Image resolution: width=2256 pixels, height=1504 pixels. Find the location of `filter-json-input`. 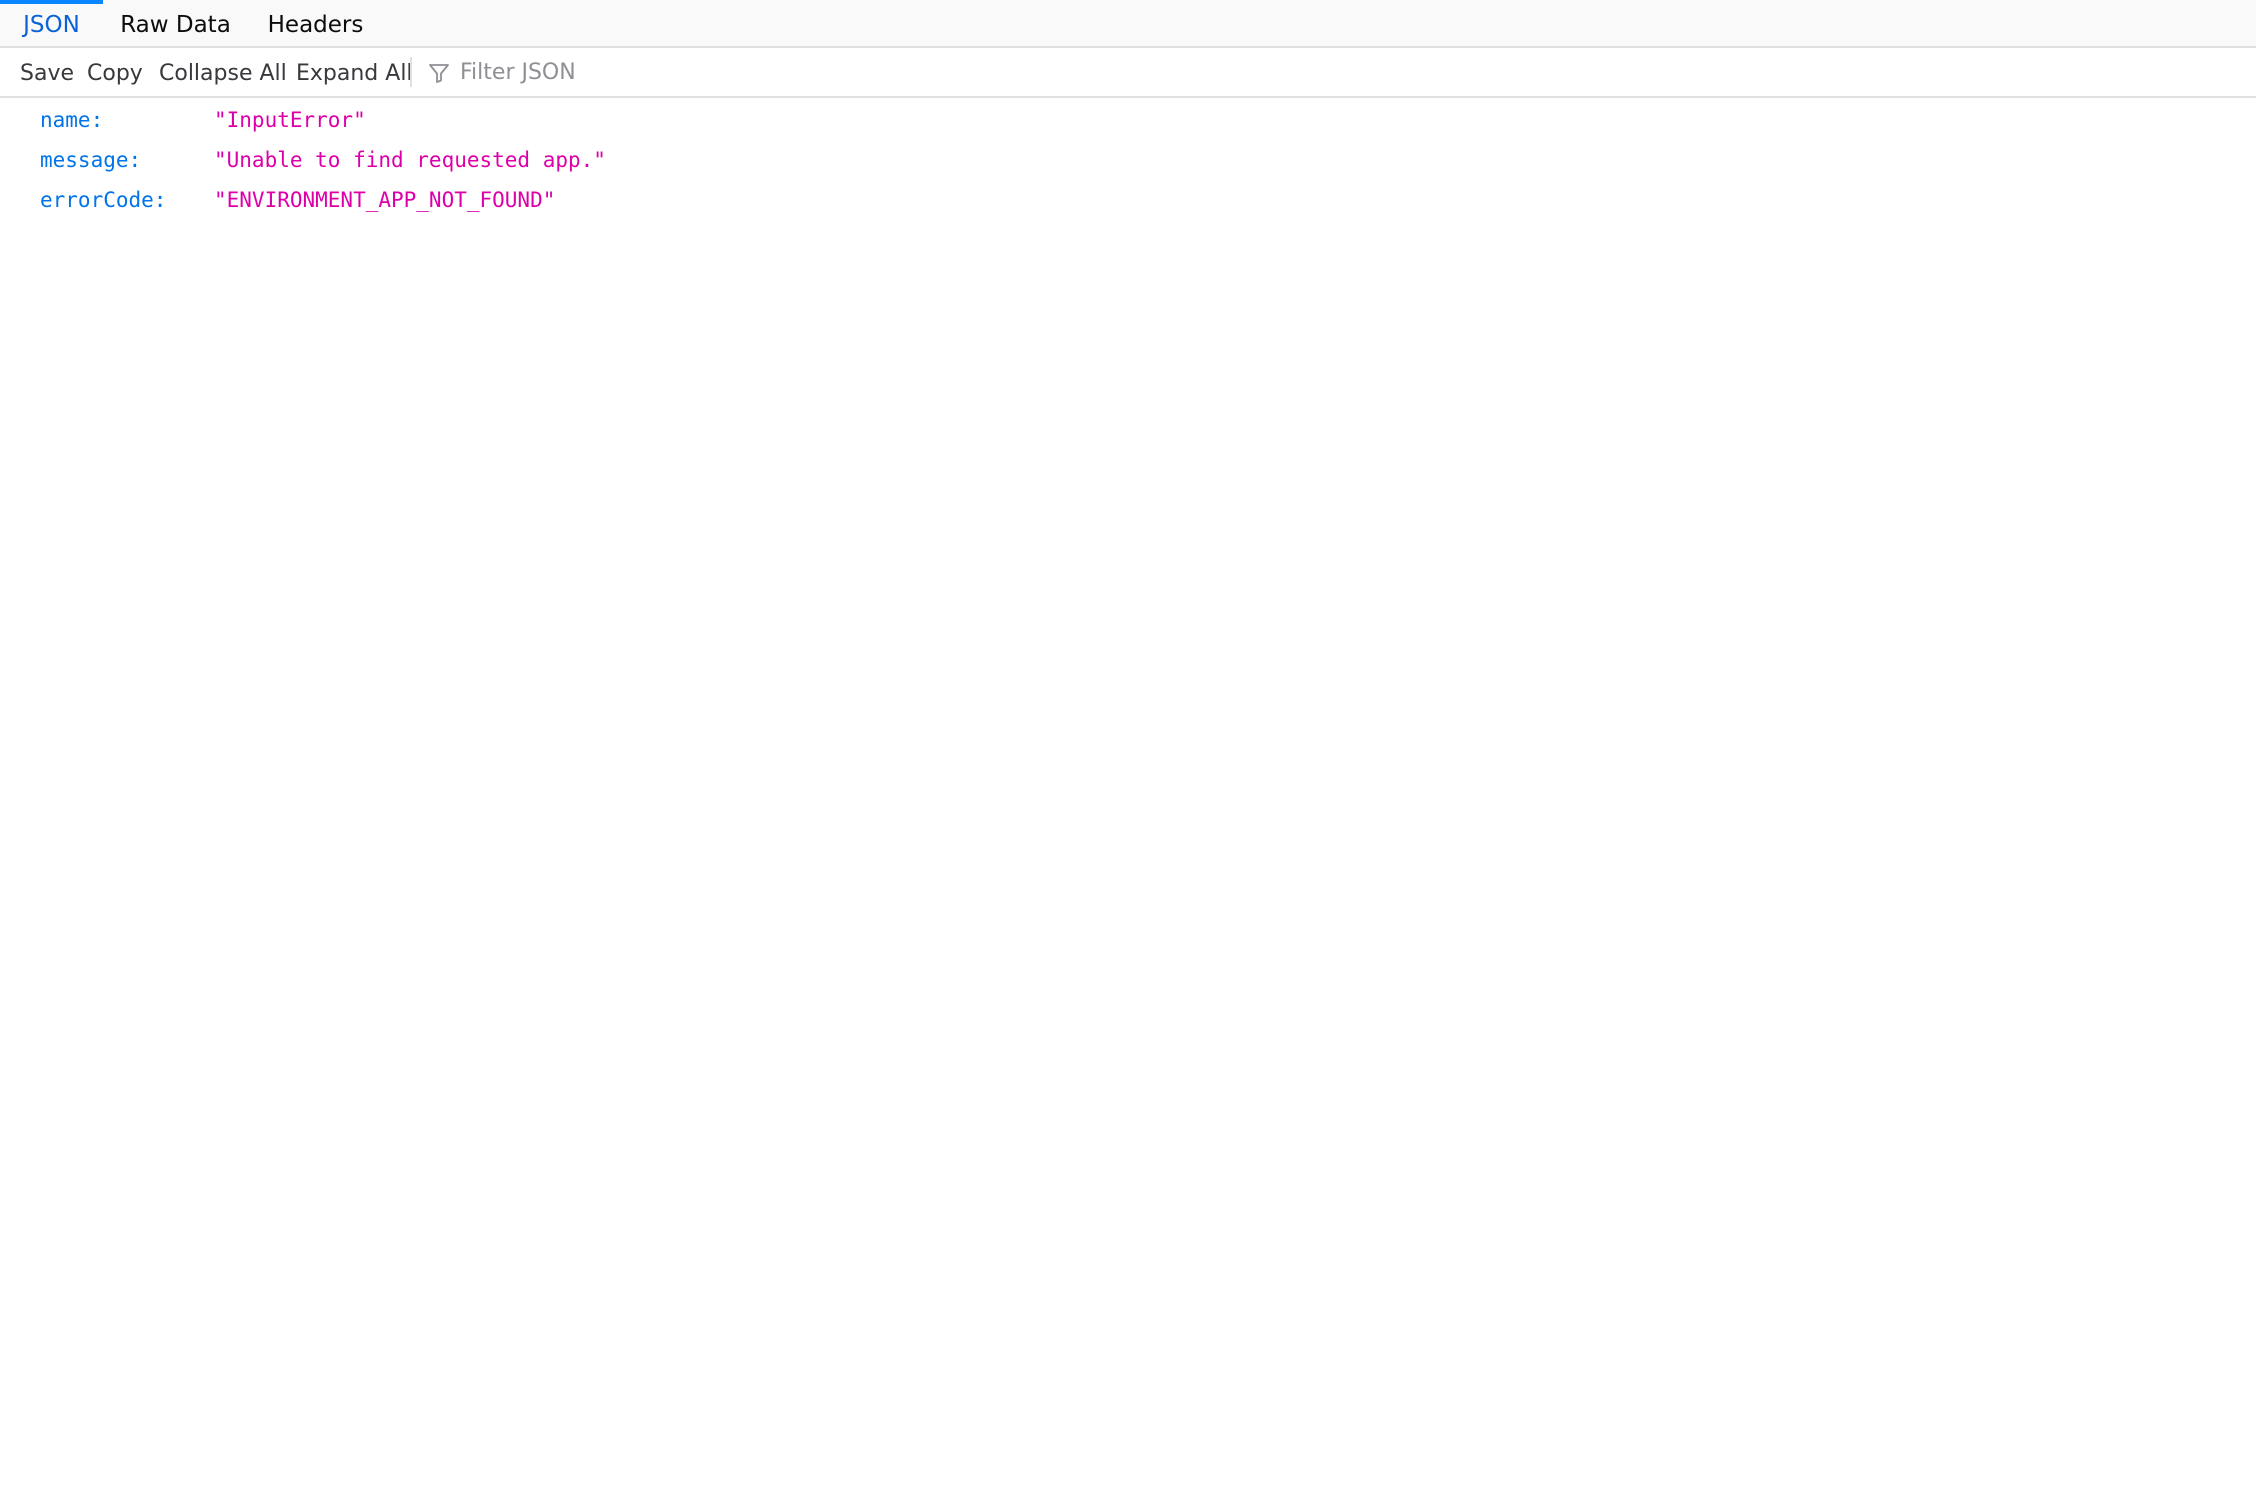

filter-json-input is located at coordinates (1350, 72).